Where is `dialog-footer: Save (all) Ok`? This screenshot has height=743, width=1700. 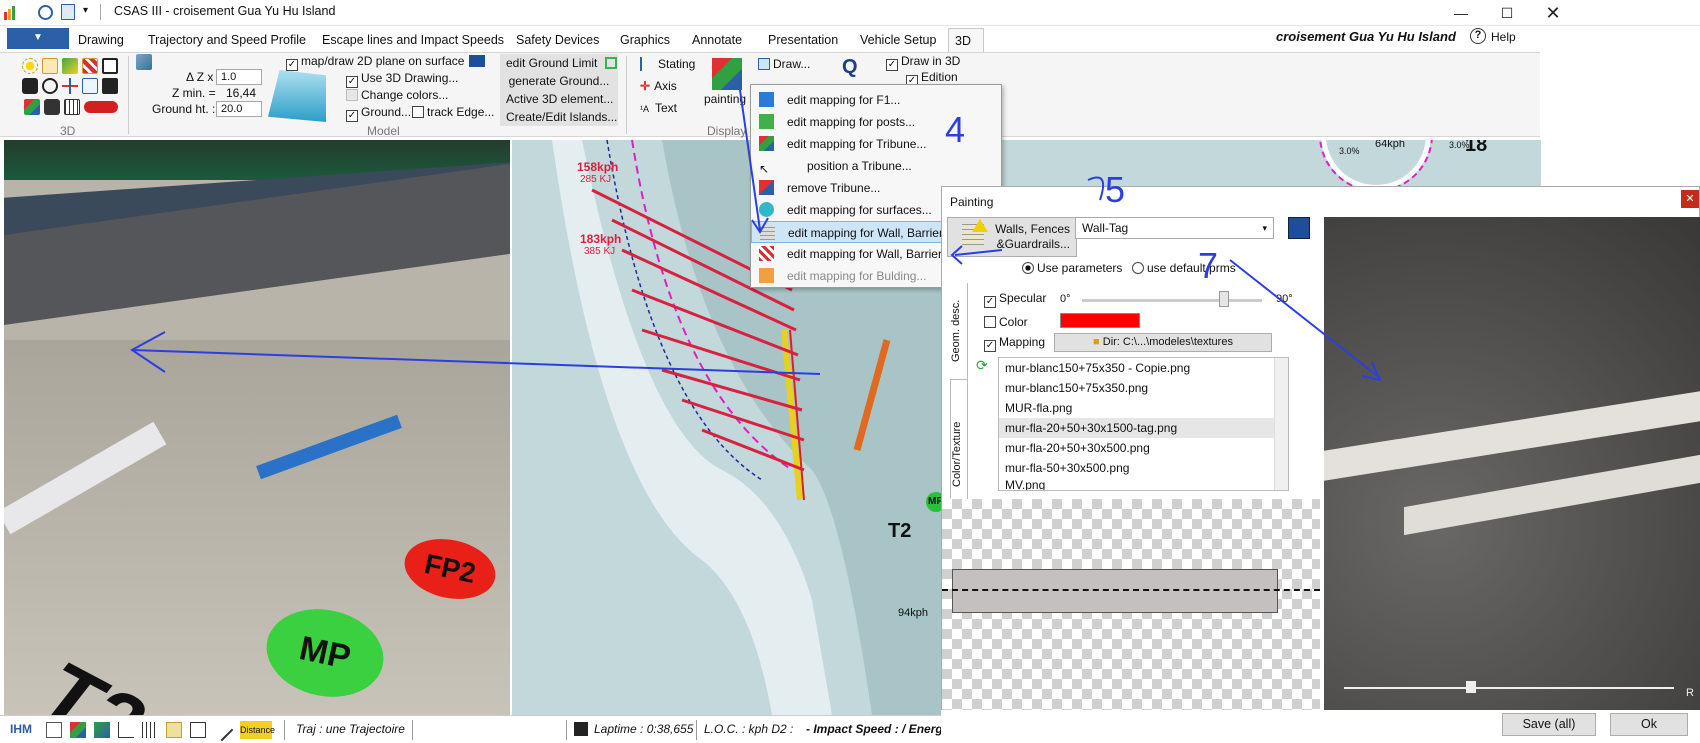 dialog-footer: Save (all) Ok is located at coordinates (1320, 726).